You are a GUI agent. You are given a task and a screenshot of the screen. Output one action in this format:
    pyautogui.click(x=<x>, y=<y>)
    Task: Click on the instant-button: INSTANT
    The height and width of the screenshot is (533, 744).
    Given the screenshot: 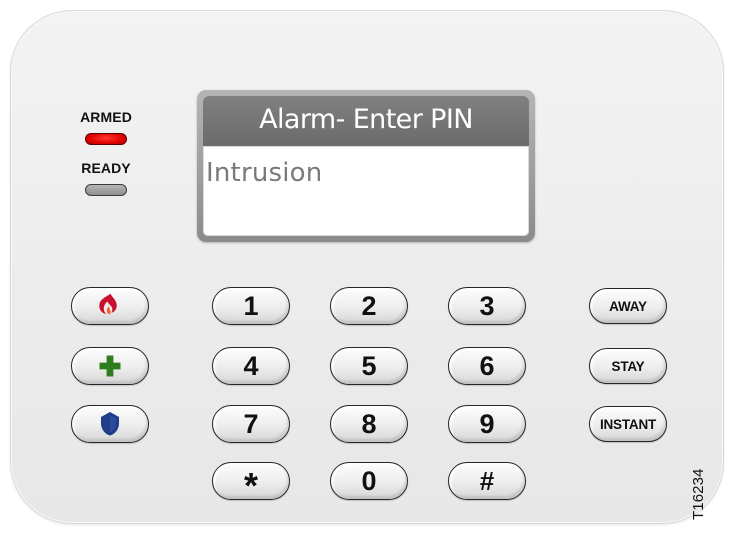 What is the action you would take?
    pyautogui.click(x=628, y=424)
    